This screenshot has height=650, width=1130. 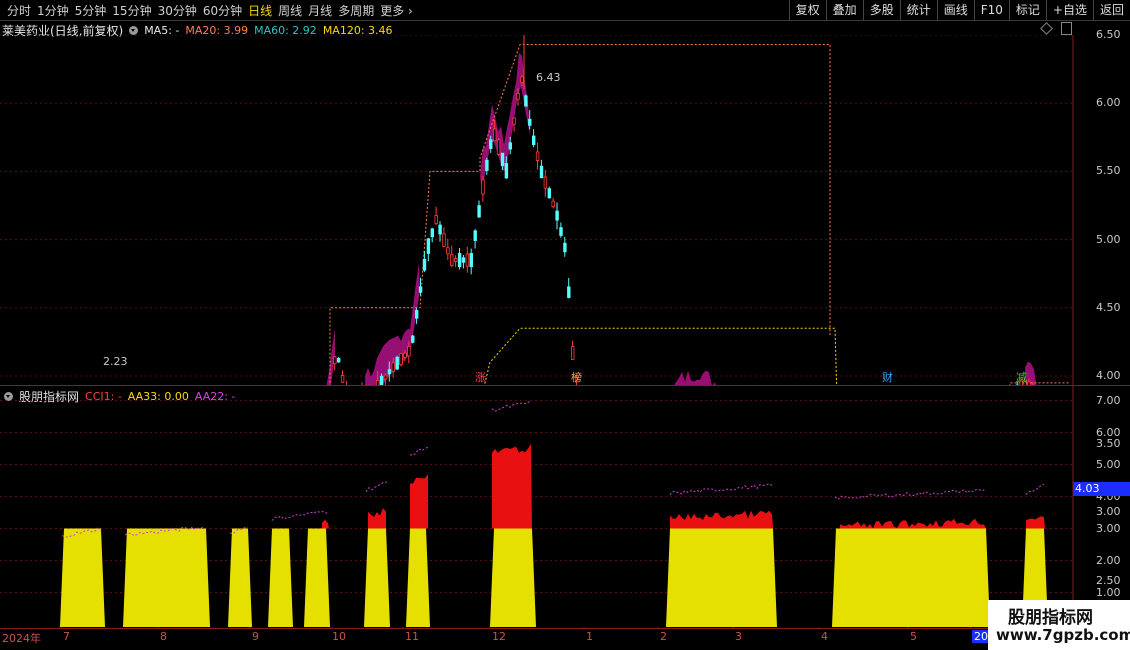 What do you see at coordinates (844, 10) in the screenshot?
I see `overlay-button: 叠加` at bounding box center [844, 10].